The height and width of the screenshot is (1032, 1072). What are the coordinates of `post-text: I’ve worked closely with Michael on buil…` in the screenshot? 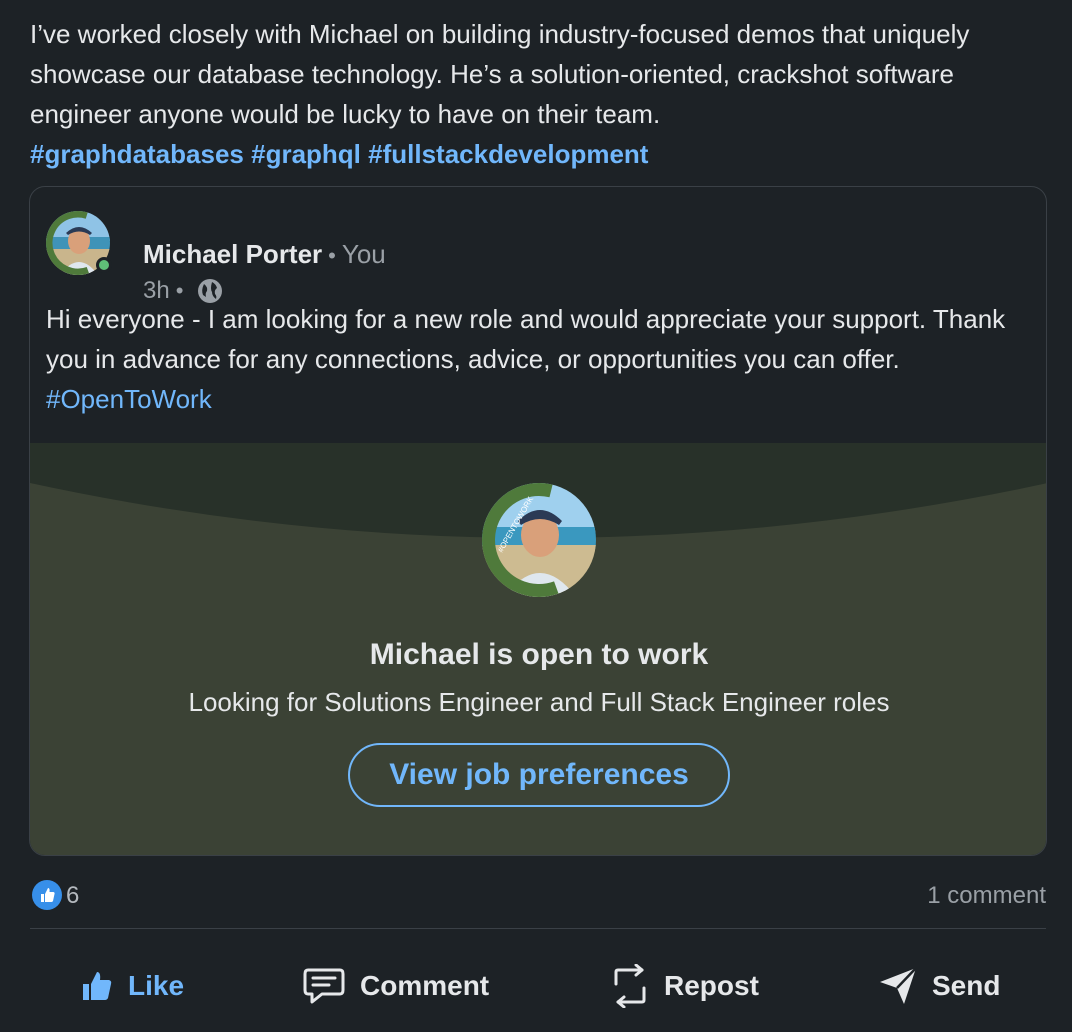 It's located at (535, 94).